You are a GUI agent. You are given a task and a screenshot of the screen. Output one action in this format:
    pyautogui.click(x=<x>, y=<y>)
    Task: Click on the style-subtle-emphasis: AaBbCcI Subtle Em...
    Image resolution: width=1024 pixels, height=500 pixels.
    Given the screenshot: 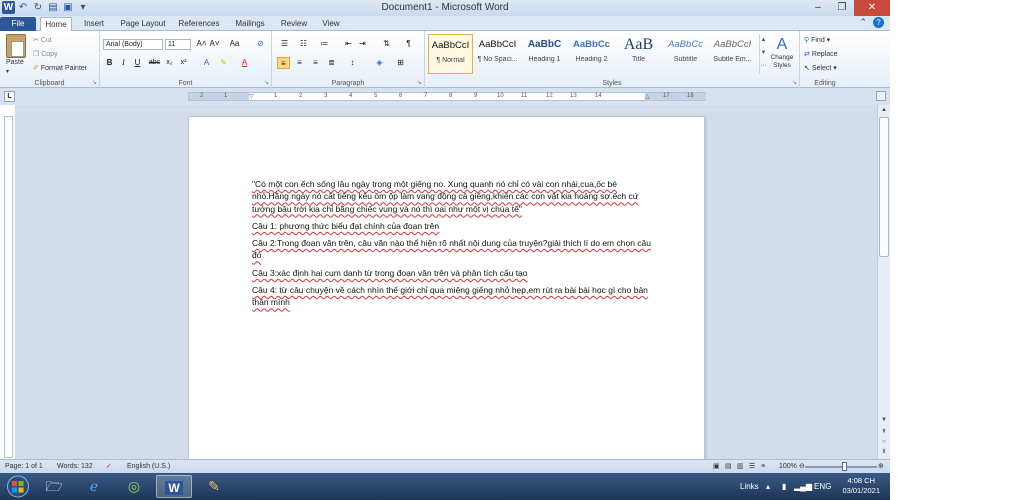 What is the action you would take?
    pyautogui.click(x=732, y=54)
    